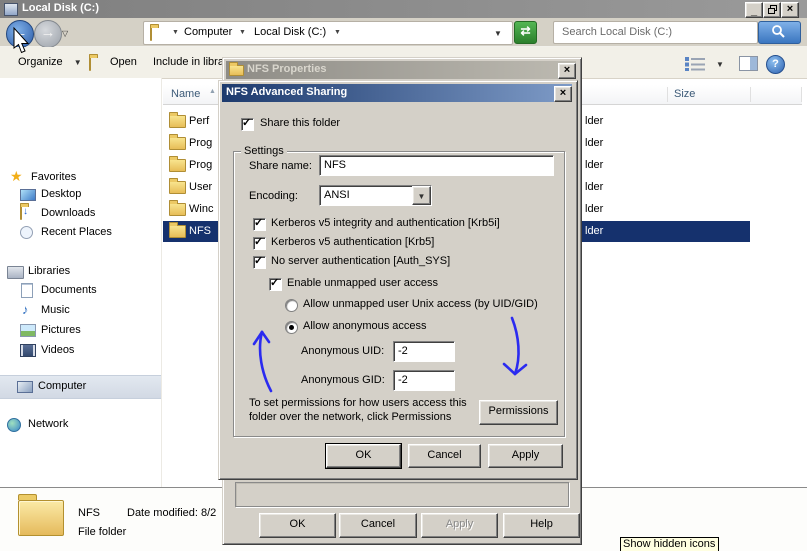  Describe the element at coordinates (403, 351) in the screenshot. I see `anonymous-uid-value: -2` at that location.